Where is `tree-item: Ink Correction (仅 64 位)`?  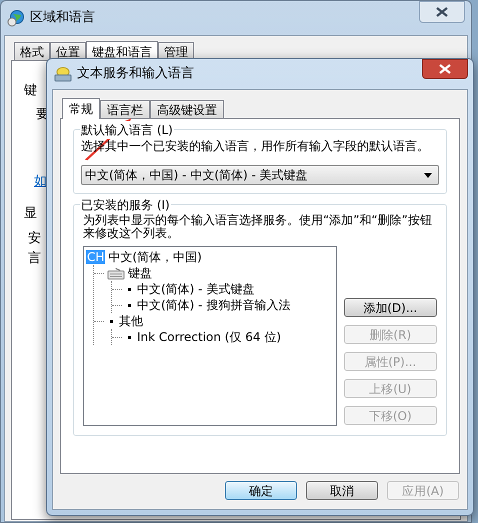 tree-item: Ink Correction (仅 64 位) is located at coordinates (209, 337).